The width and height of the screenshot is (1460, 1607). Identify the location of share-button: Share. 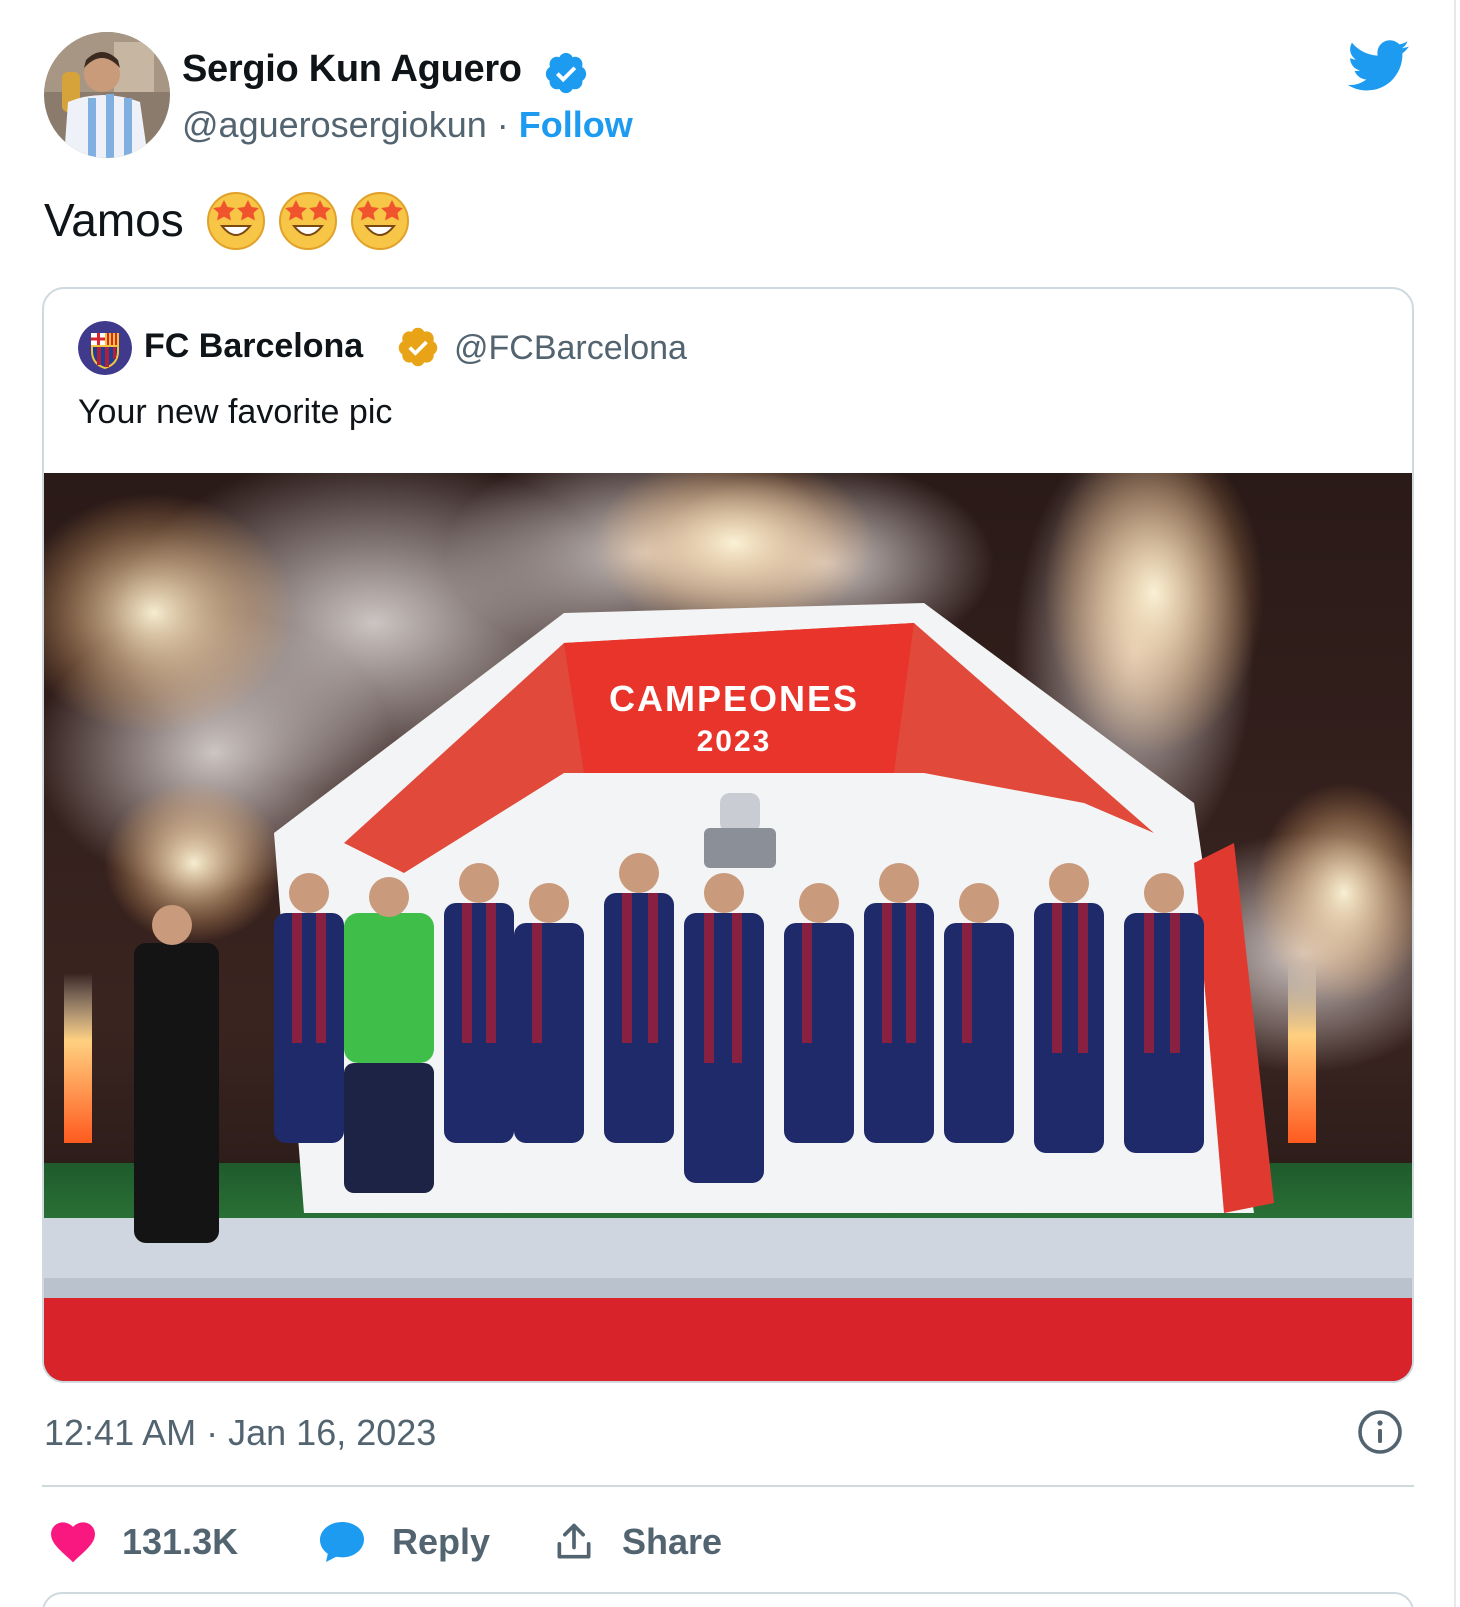
(637, 1542).